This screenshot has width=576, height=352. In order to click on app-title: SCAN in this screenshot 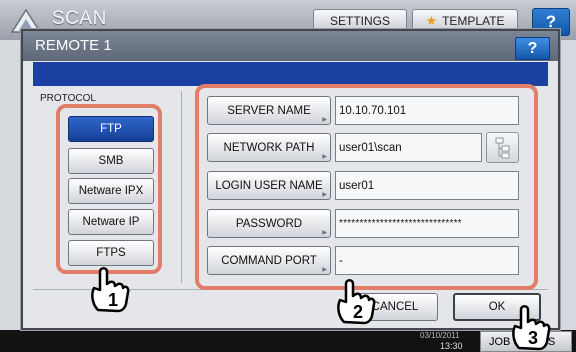, I will do `click(79, 18)`.